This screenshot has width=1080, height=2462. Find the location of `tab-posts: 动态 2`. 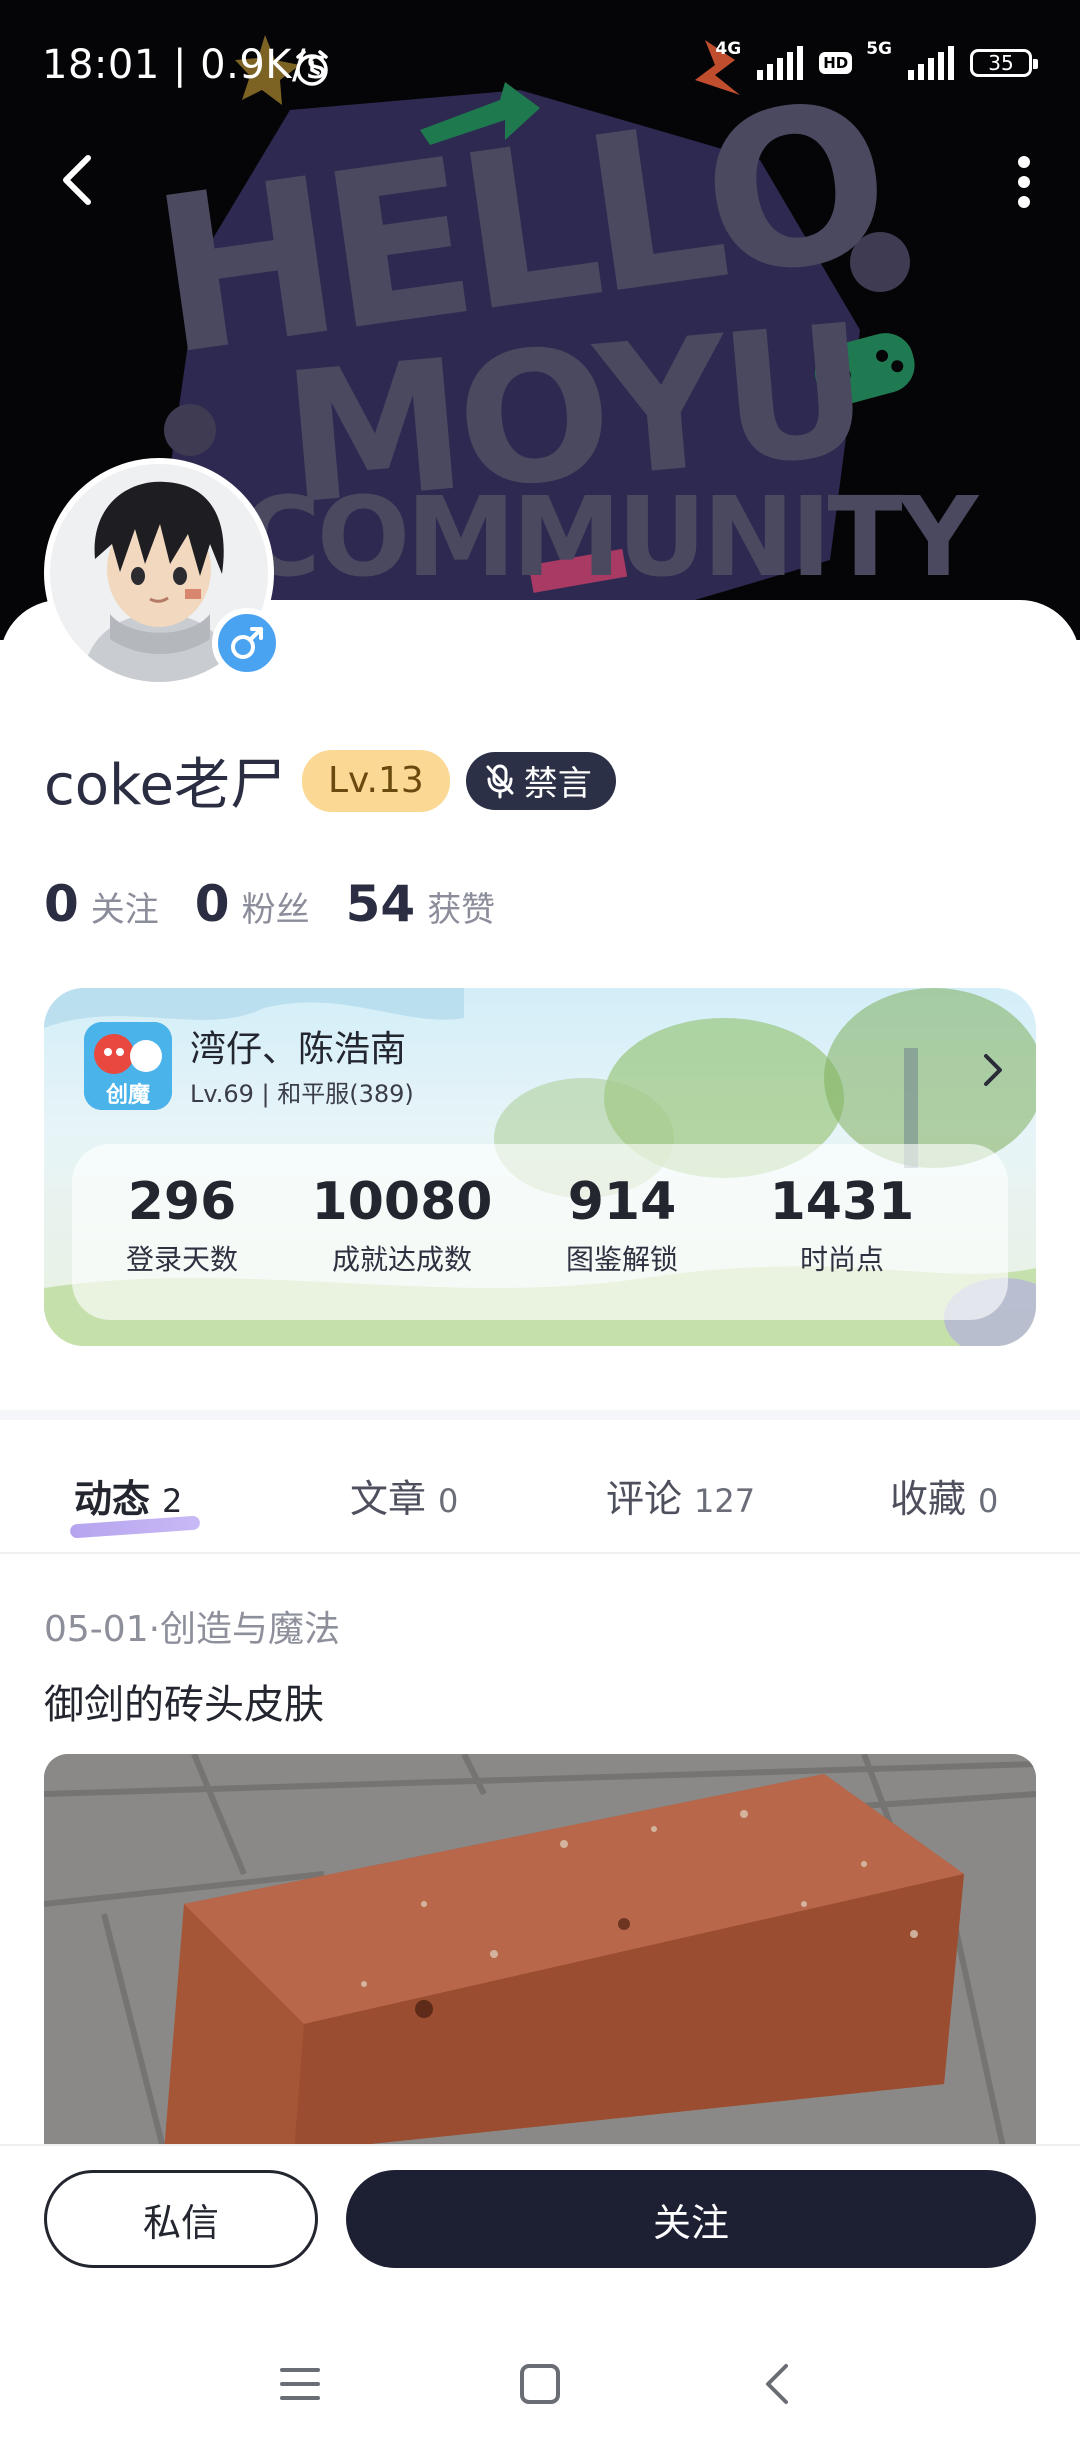

tab-posts: 动态 2 is located at coordinates (128, 1495).